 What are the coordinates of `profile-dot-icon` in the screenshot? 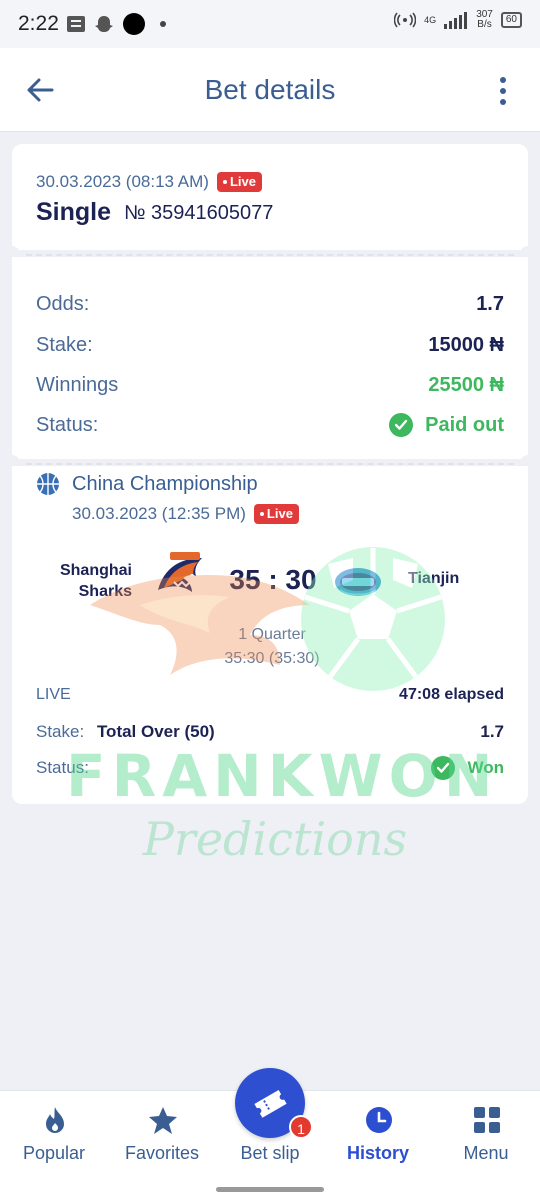 It's located at (134, 24).